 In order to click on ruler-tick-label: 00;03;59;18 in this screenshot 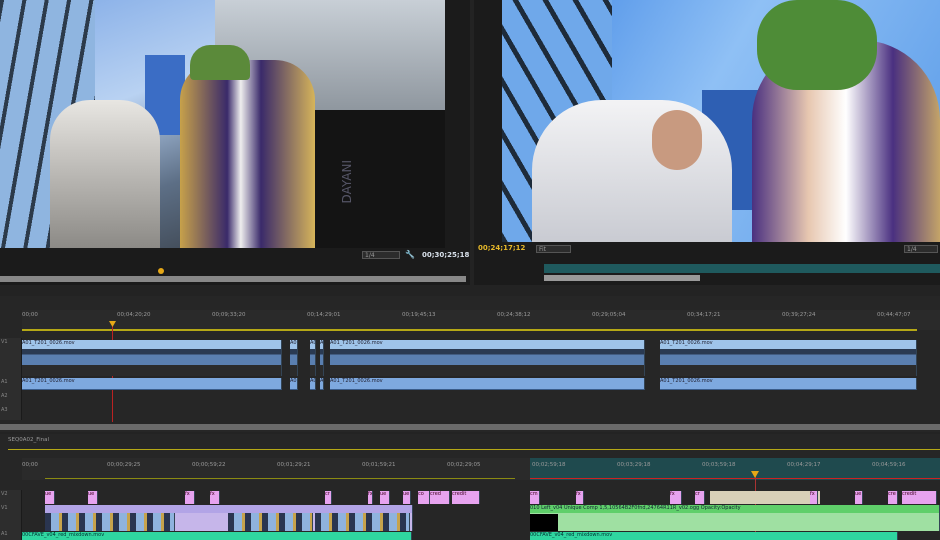, I will do `click(719, 465)`.